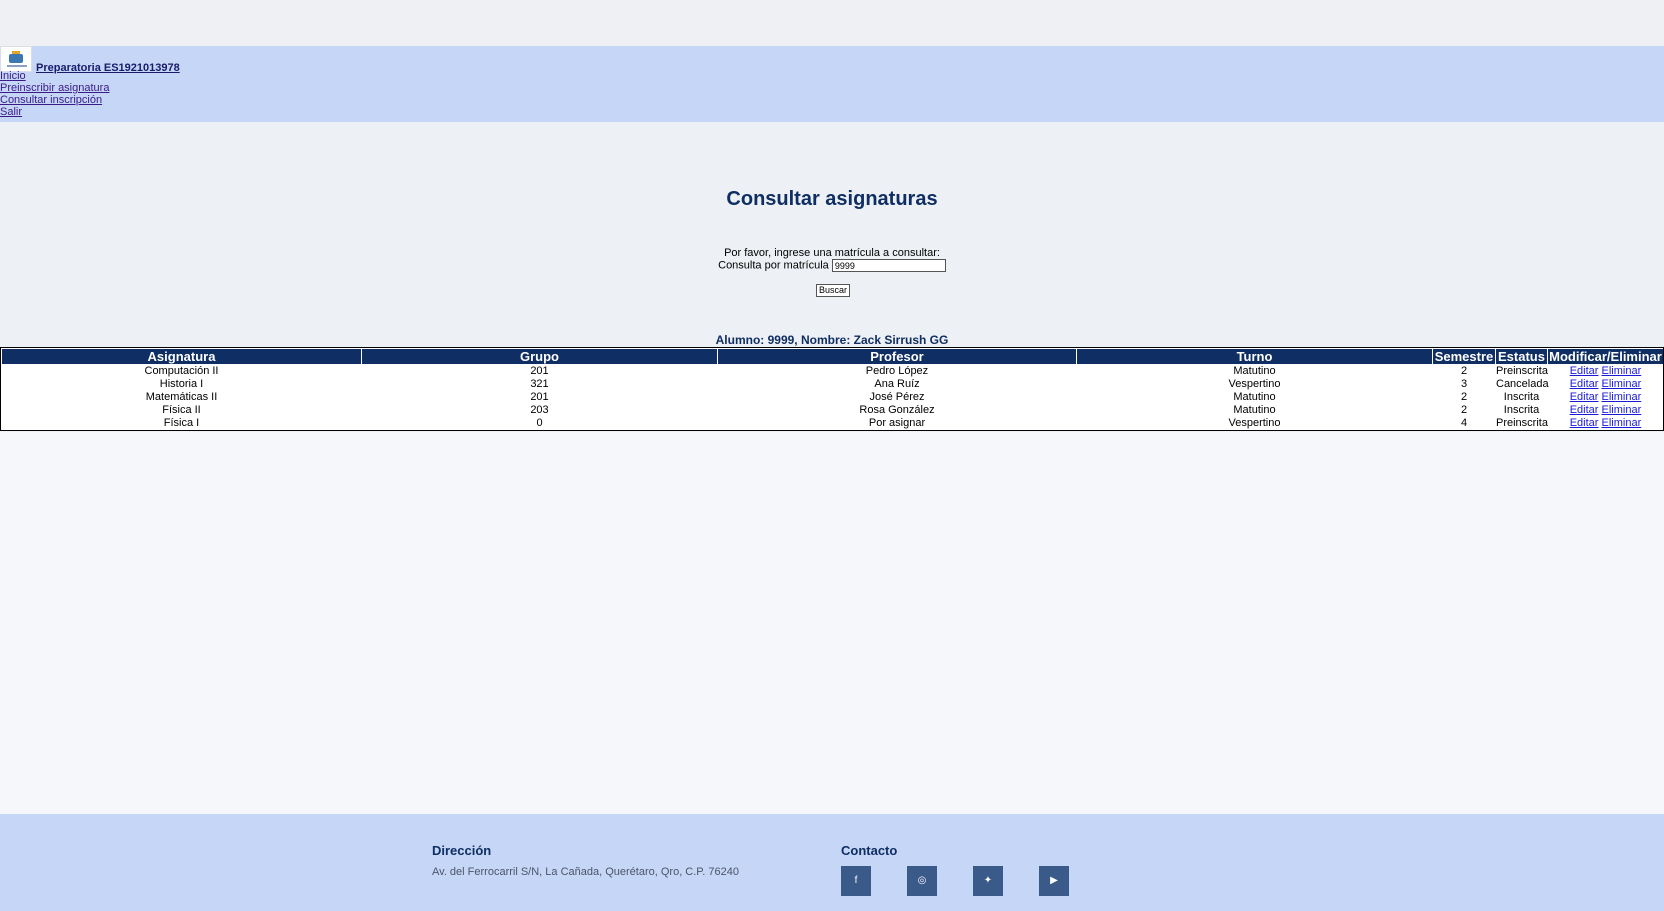  I want to click on cell-asignatura: Física II, so click(181, 410).